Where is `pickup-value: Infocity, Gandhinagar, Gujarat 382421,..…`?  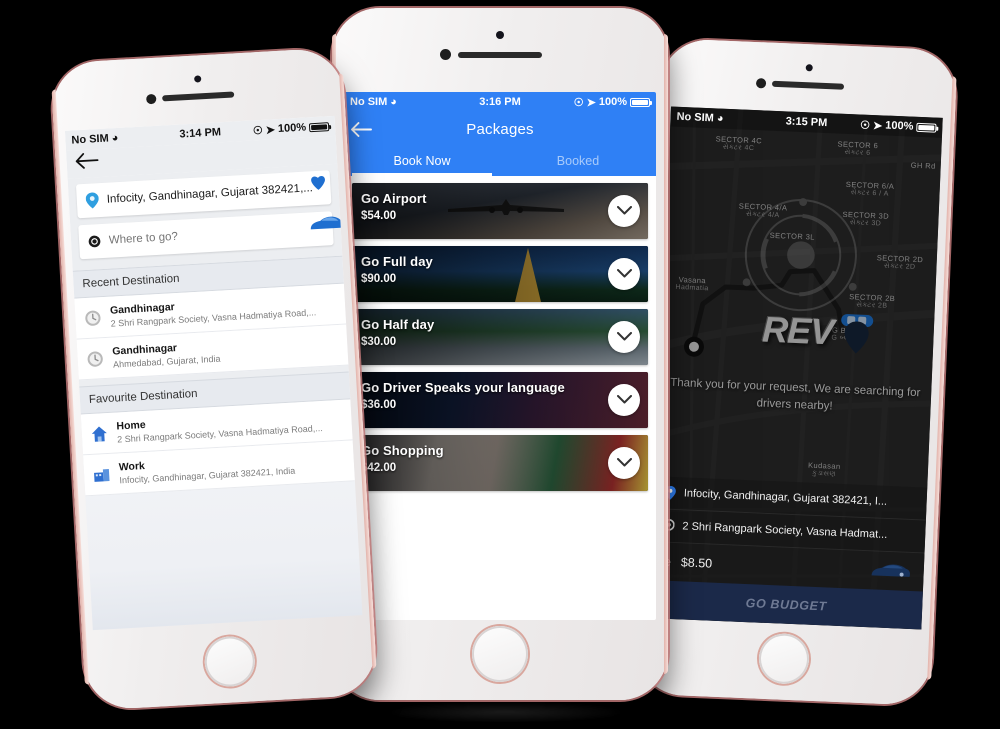
pickup-value: Infocity, Gandhinagar, Gujarat 382421,..… is located at coordinates (210, 194).